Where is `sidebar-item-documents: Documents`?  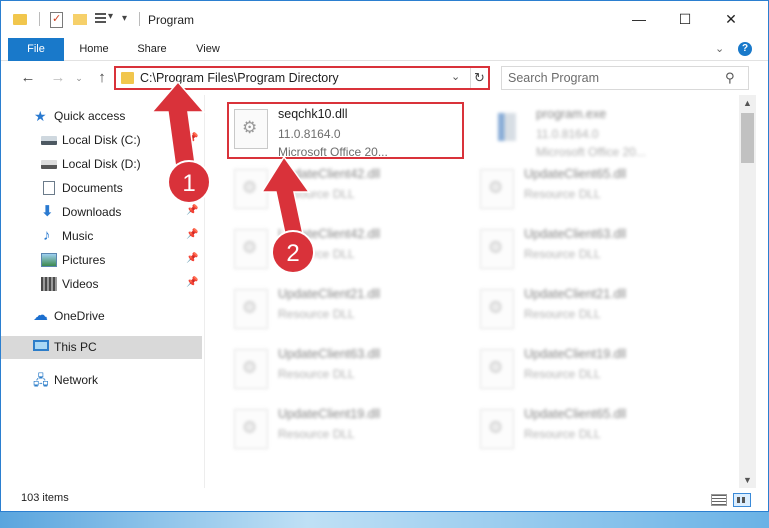
sidebar-item-documents: Documents is located at coordinates (101, 188).